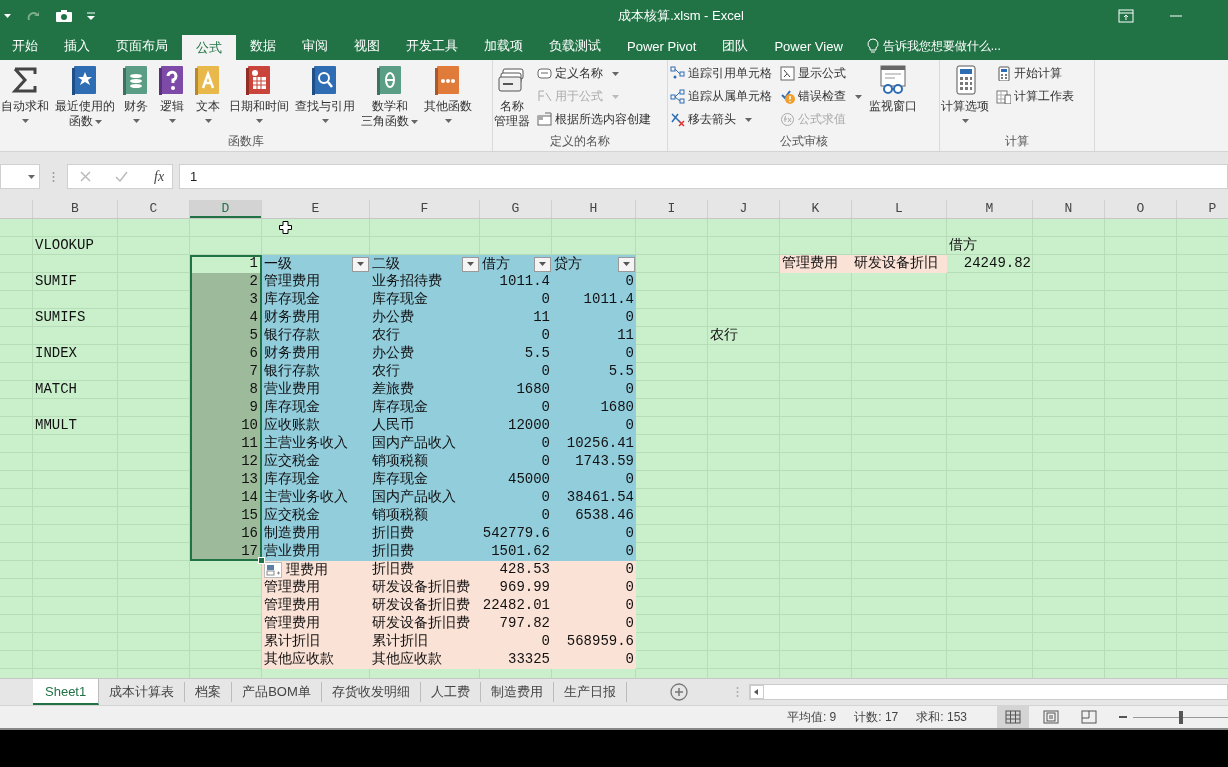  Describe the element at coordinates (756, 692) in the screenshot. I see `scroll-left-icon` at that location.